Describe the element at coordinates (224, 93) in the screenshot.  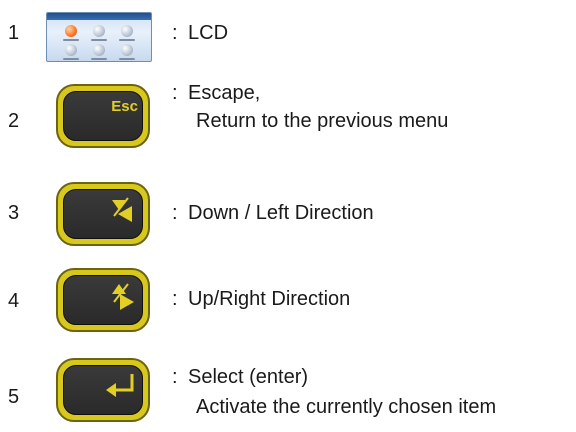
I see `row-description: Escape,` at that location.